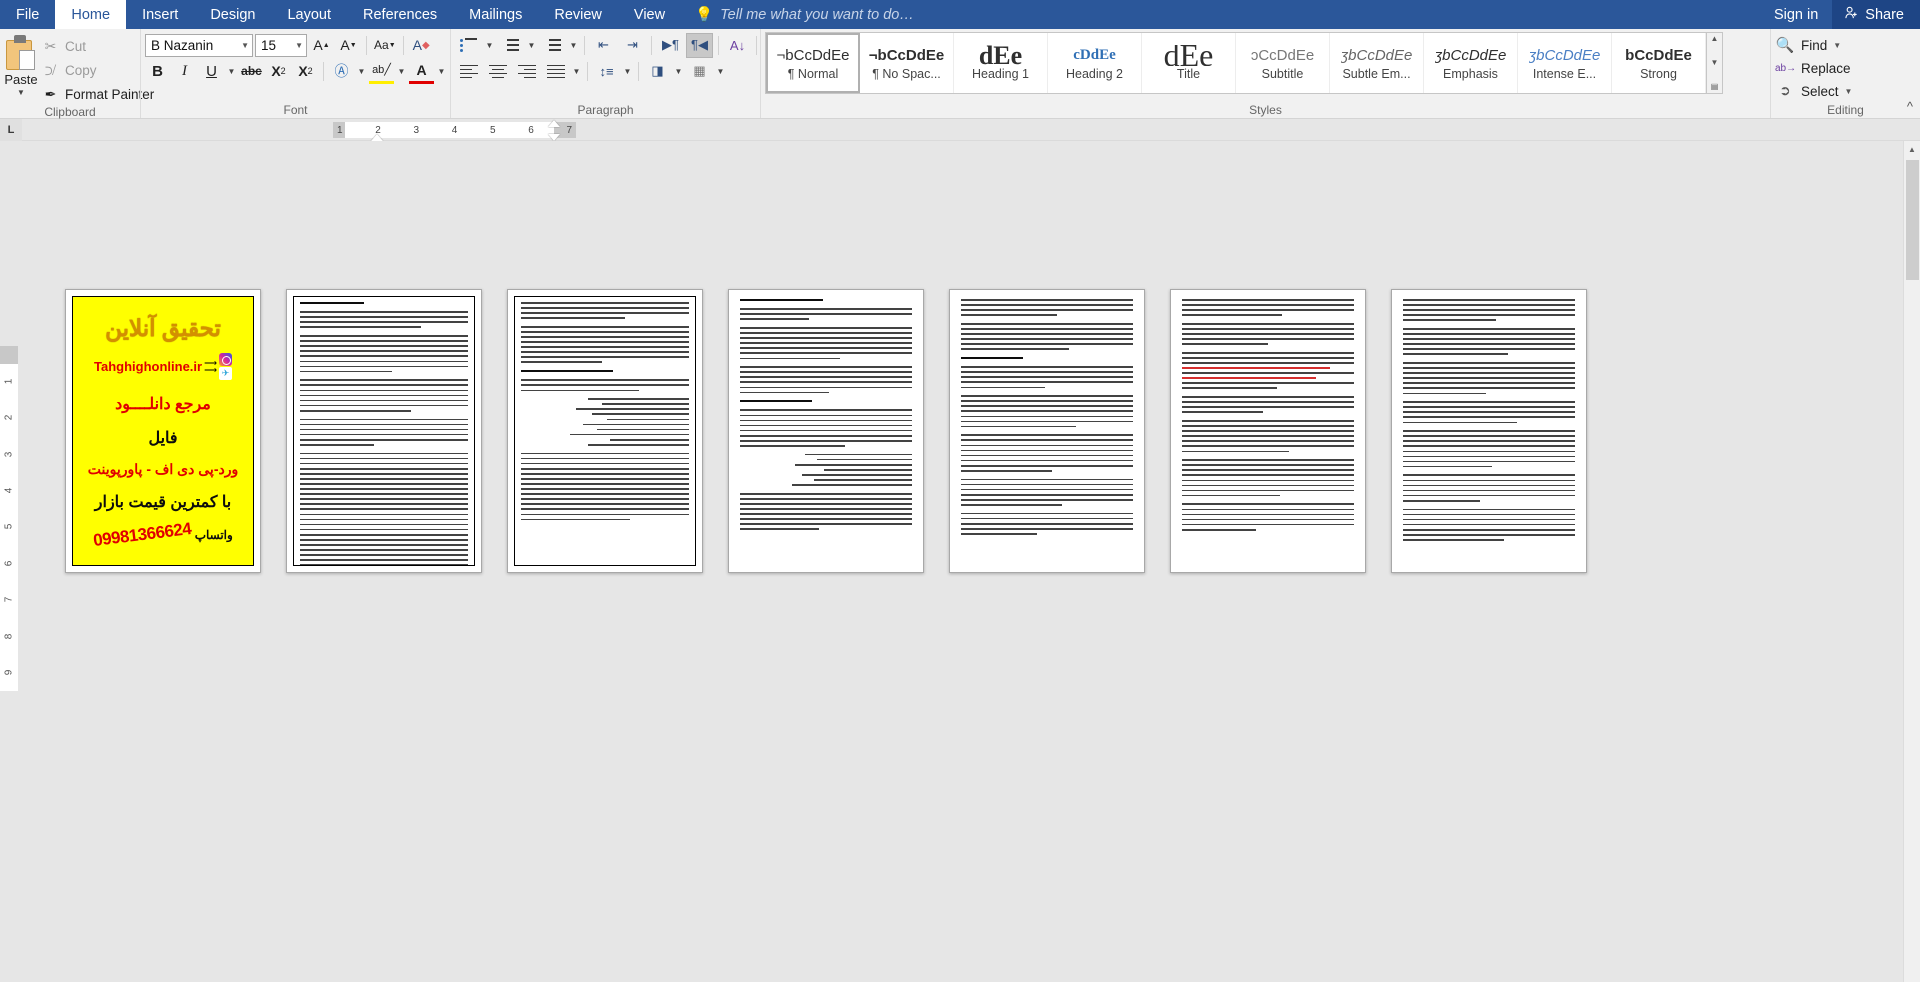 The height and width of the screenshot is (982, 1920). Describe the element at coordinates (1813, 91) in the screenshot. I see `select-button: ➲ Select ▼` at that location.